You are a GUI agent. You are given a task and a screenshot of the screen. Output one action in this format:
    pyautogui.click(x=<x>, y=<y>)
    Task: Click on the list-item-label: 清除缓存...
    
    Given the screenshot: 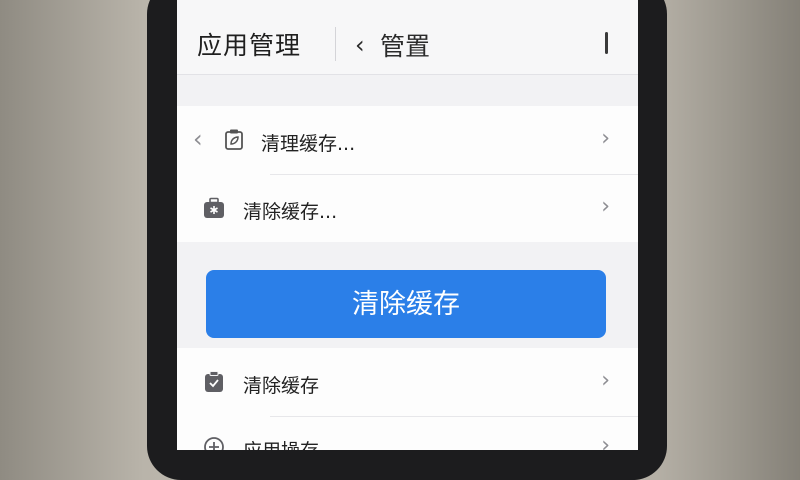 What is the action you would take?
    pyautogui.click(x=290, y=212)
    